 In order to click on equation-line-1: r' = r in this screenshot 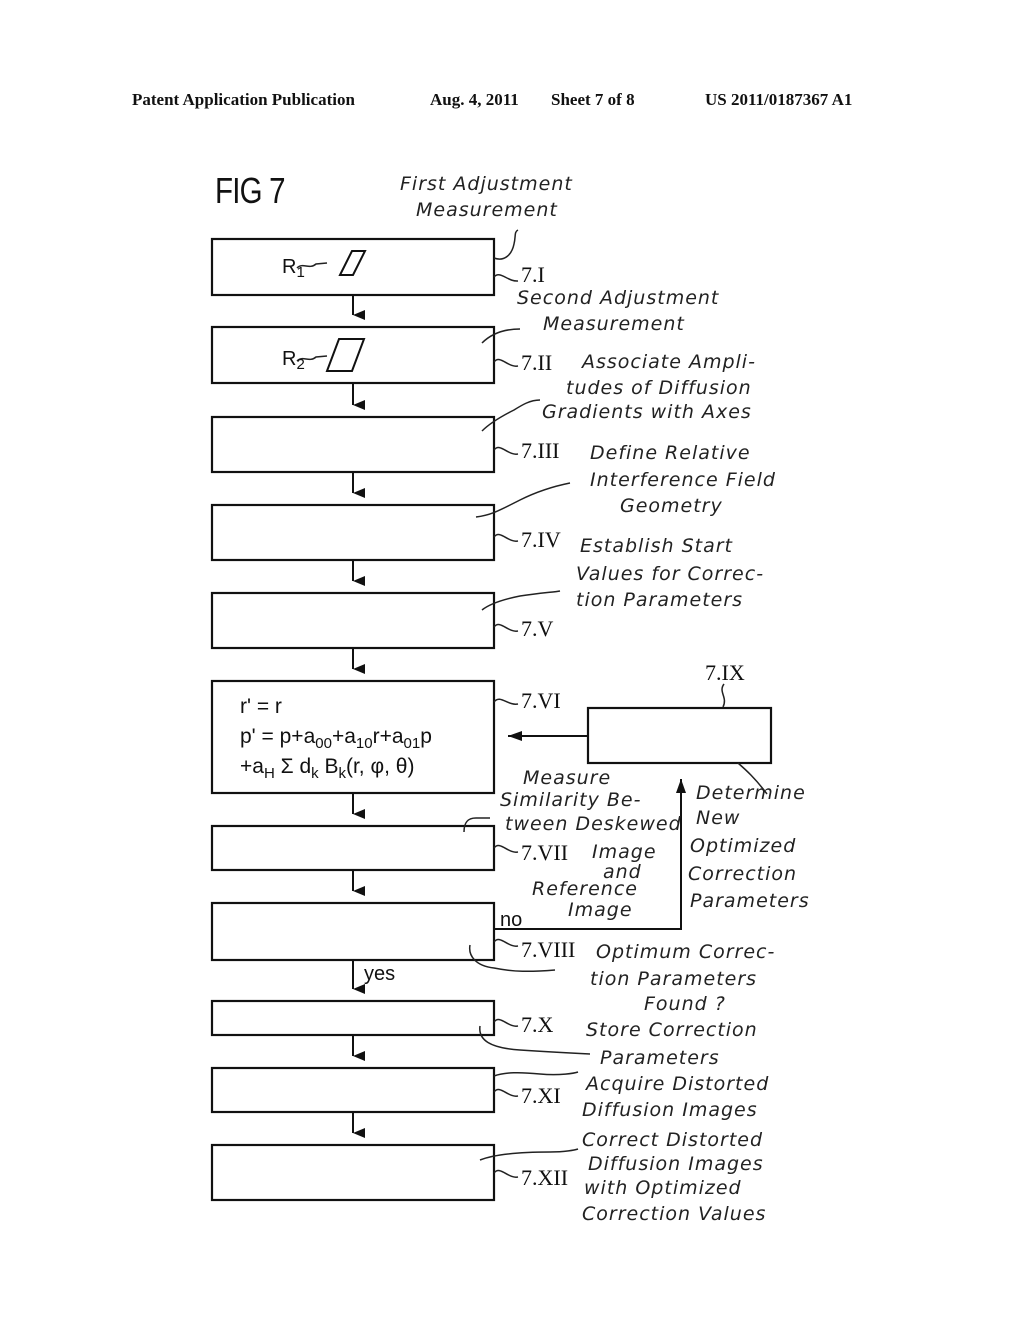, I will do `click(261, 706)`.